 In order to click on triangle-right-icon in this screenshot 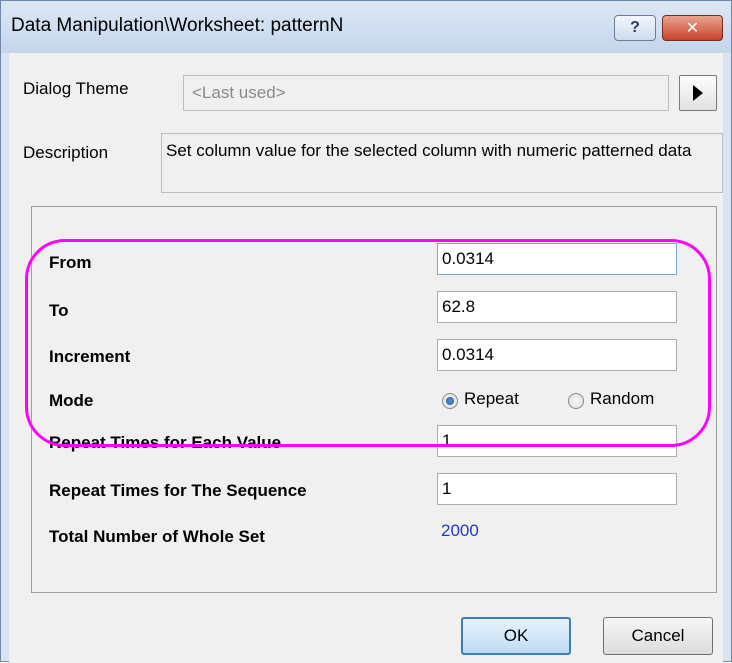, I will do `click(698, 93)`.